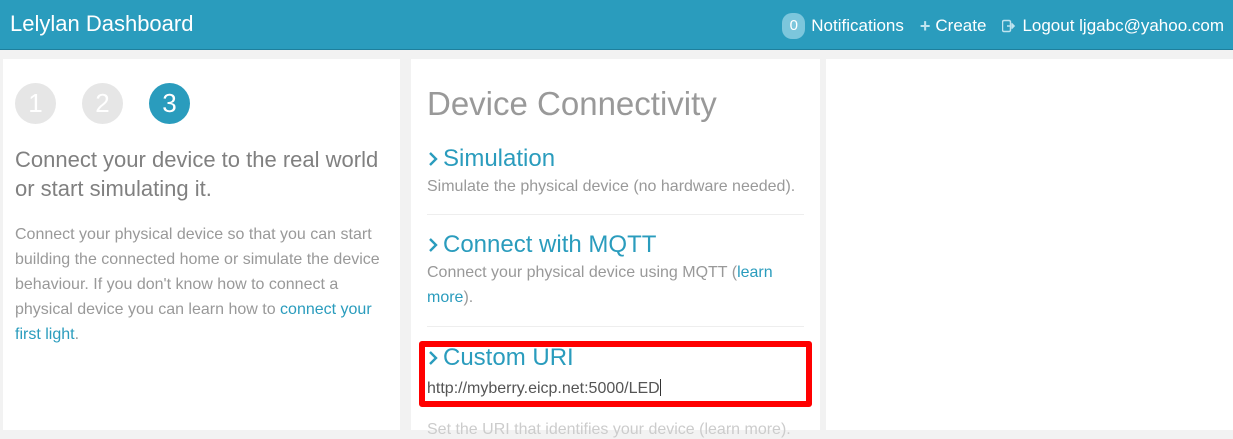 Image resolution: width=1233 pixels, height=439 pixels. I want to click on mqtt-link: Connect with MQTT, so click(615, 245).